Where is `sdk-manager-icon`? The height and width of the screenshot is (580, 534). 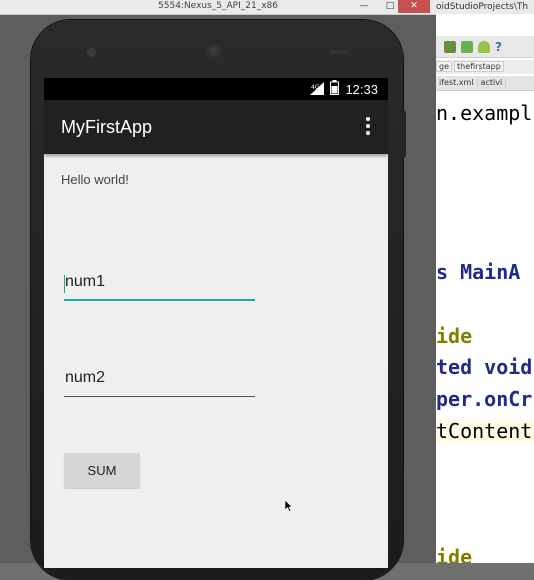 sdk-manager-icon is located at coordinates (450, 46).